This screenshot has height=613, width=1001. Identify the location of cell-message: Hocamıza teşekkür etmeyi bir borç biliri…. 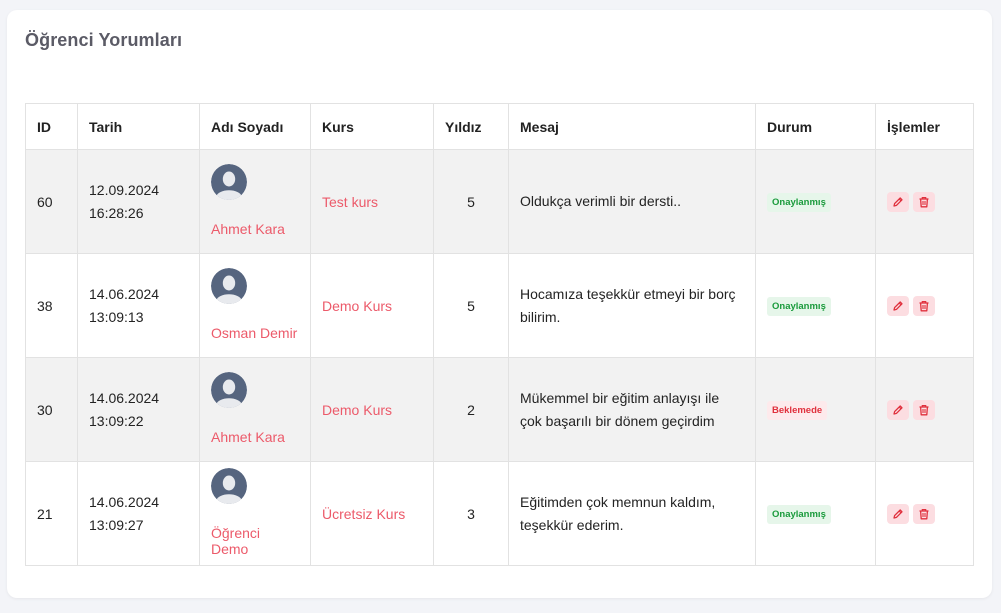
(632, 305).